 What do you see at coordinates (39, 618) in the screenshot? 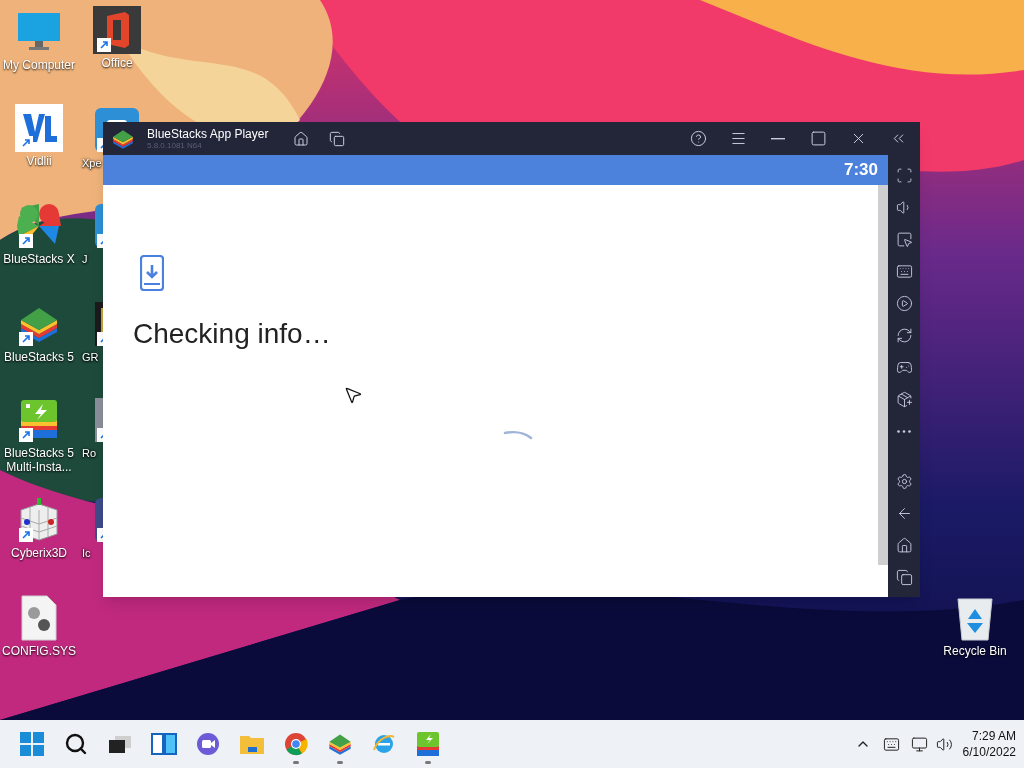
I see `settings-file-icon` at bounding box center [39, 618].